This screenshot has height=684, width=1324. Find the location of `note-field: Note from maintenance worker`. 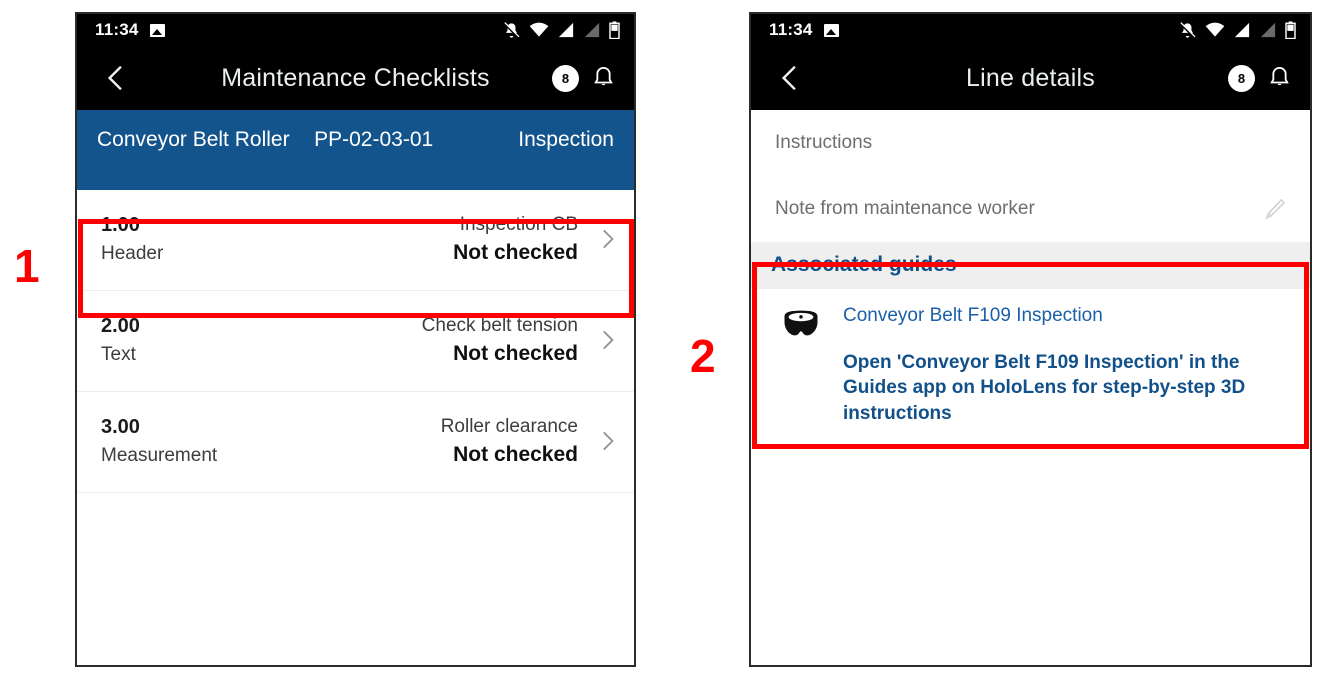

note-field: Note from maintenance worker is located at coordinates (1030, 208).